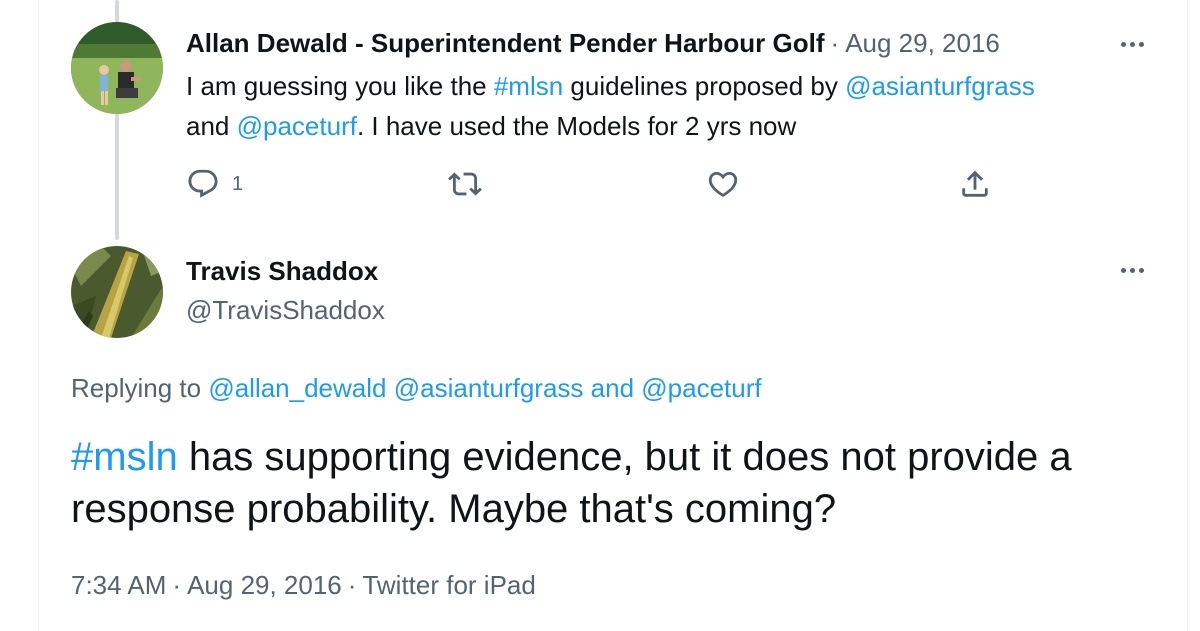 This screenshot has width=1200, height=631. I want to click on parent-tweet-date: Aug 29, 2016, so click(922, 43).